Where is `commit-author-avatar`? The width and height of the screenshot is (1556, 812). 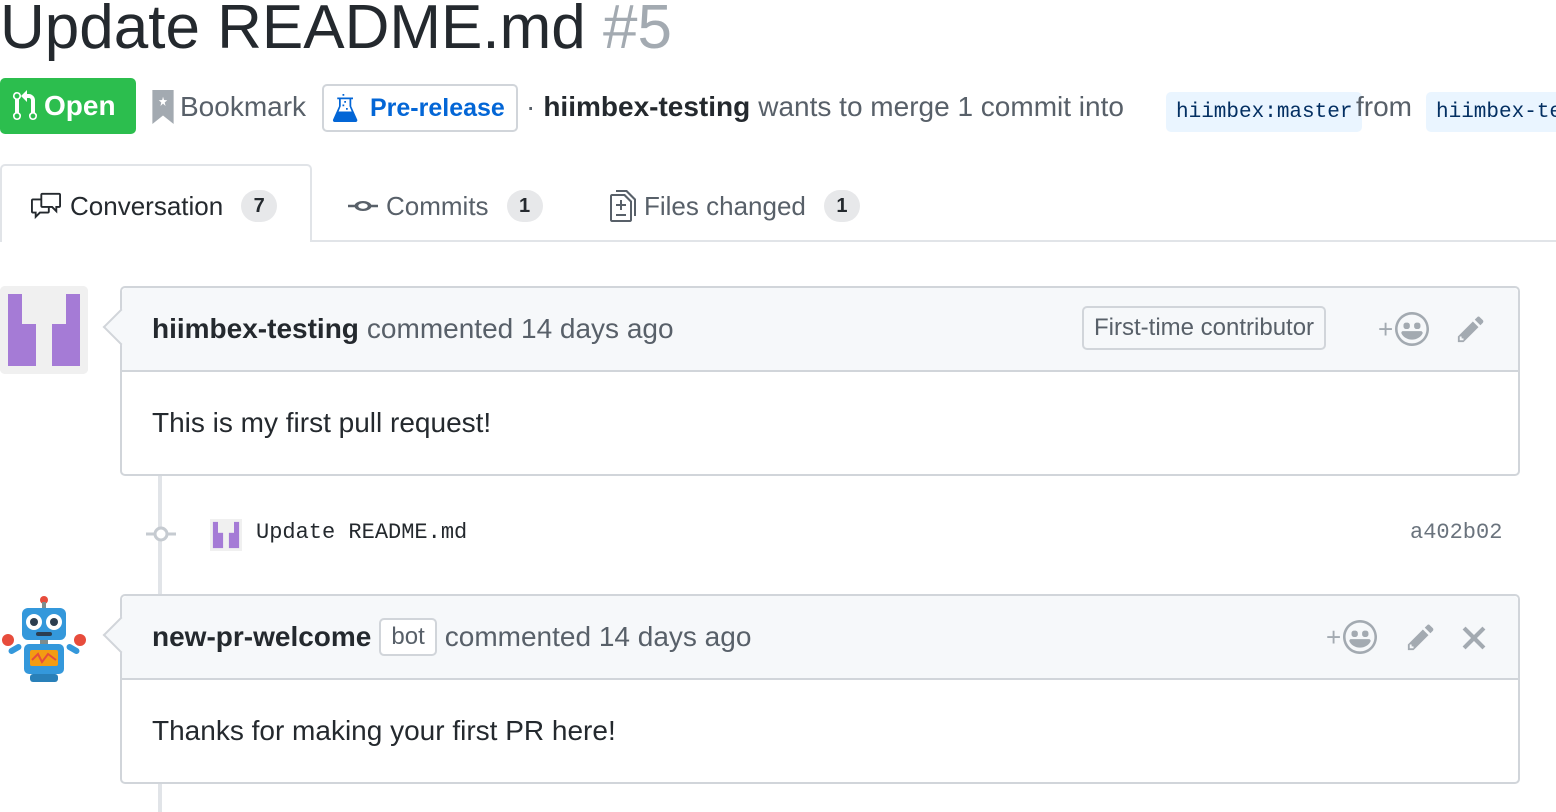 commit-author-avatar is located at coordinates (226, 535).